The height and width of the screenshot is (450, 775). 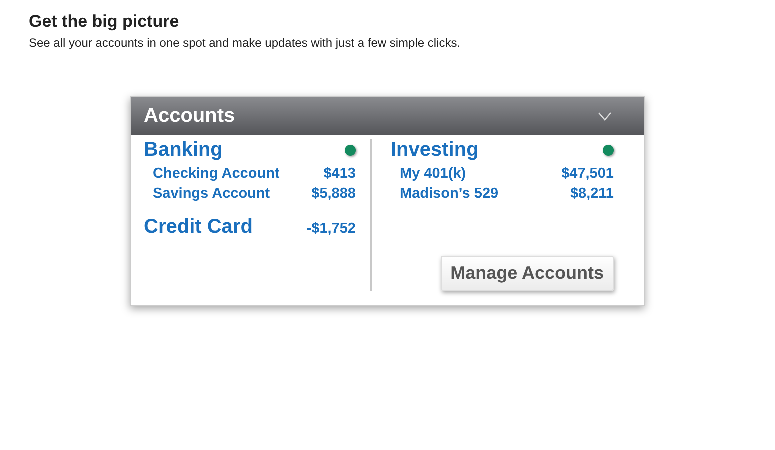 What do you see at coordinates (527, 273) in the screenshot?
I see `manage-accounts-button: Manage Accounts` at bounding box center [527, 273].